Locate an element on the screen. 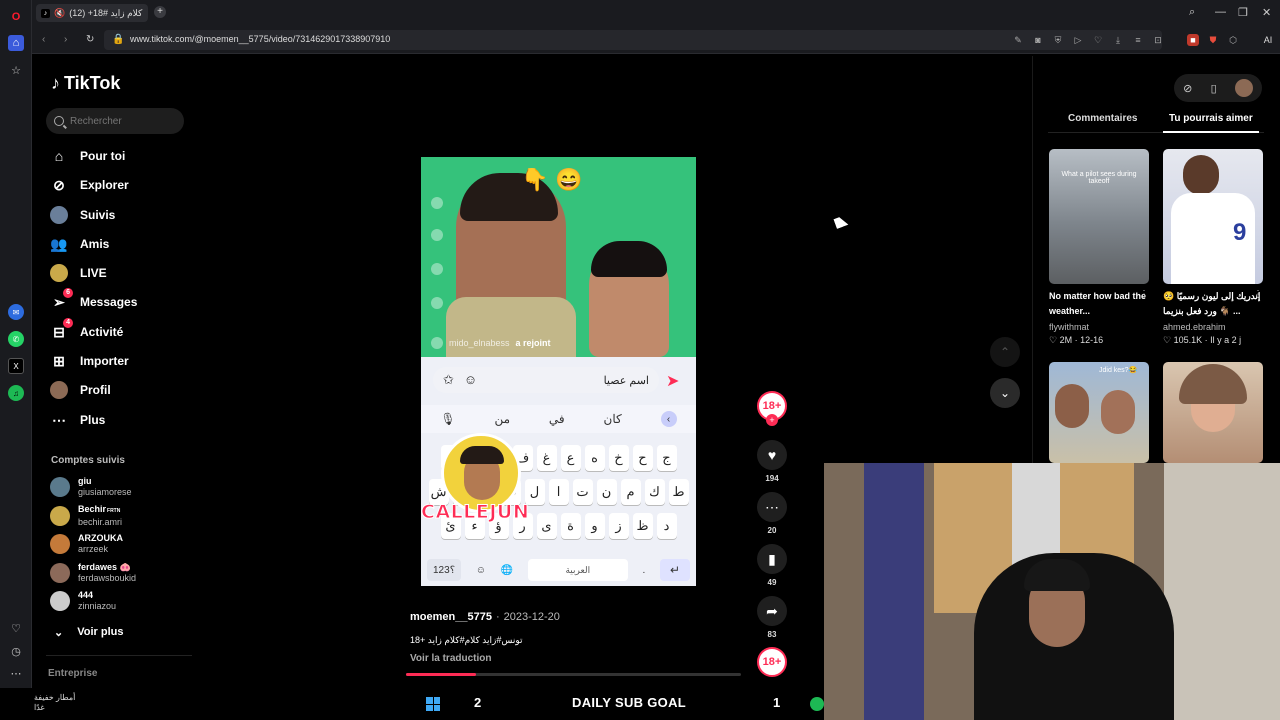  video-thumbnail is located at coordinates (1213, 412).